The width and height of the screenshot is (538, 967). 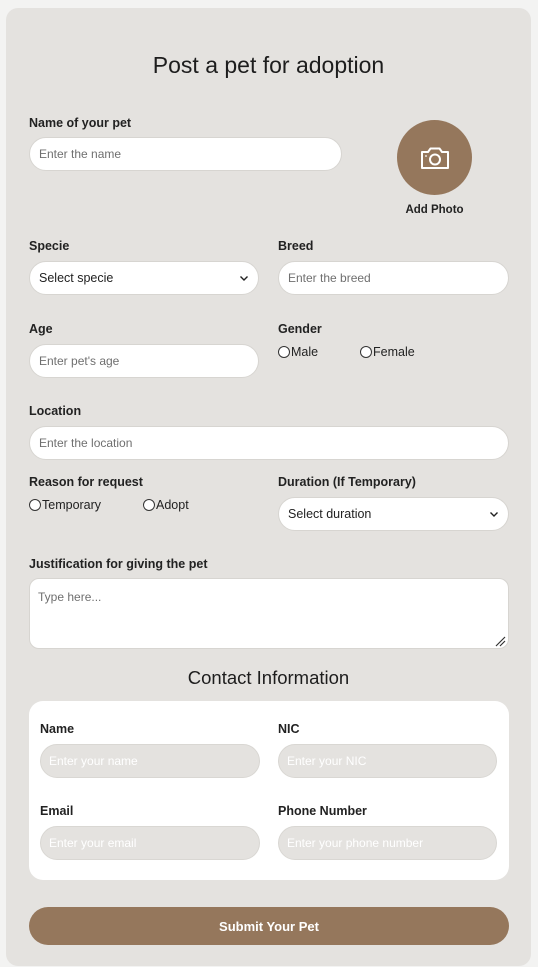 I want to click on reason-label: Reason for request, so click(x=86, y=482).